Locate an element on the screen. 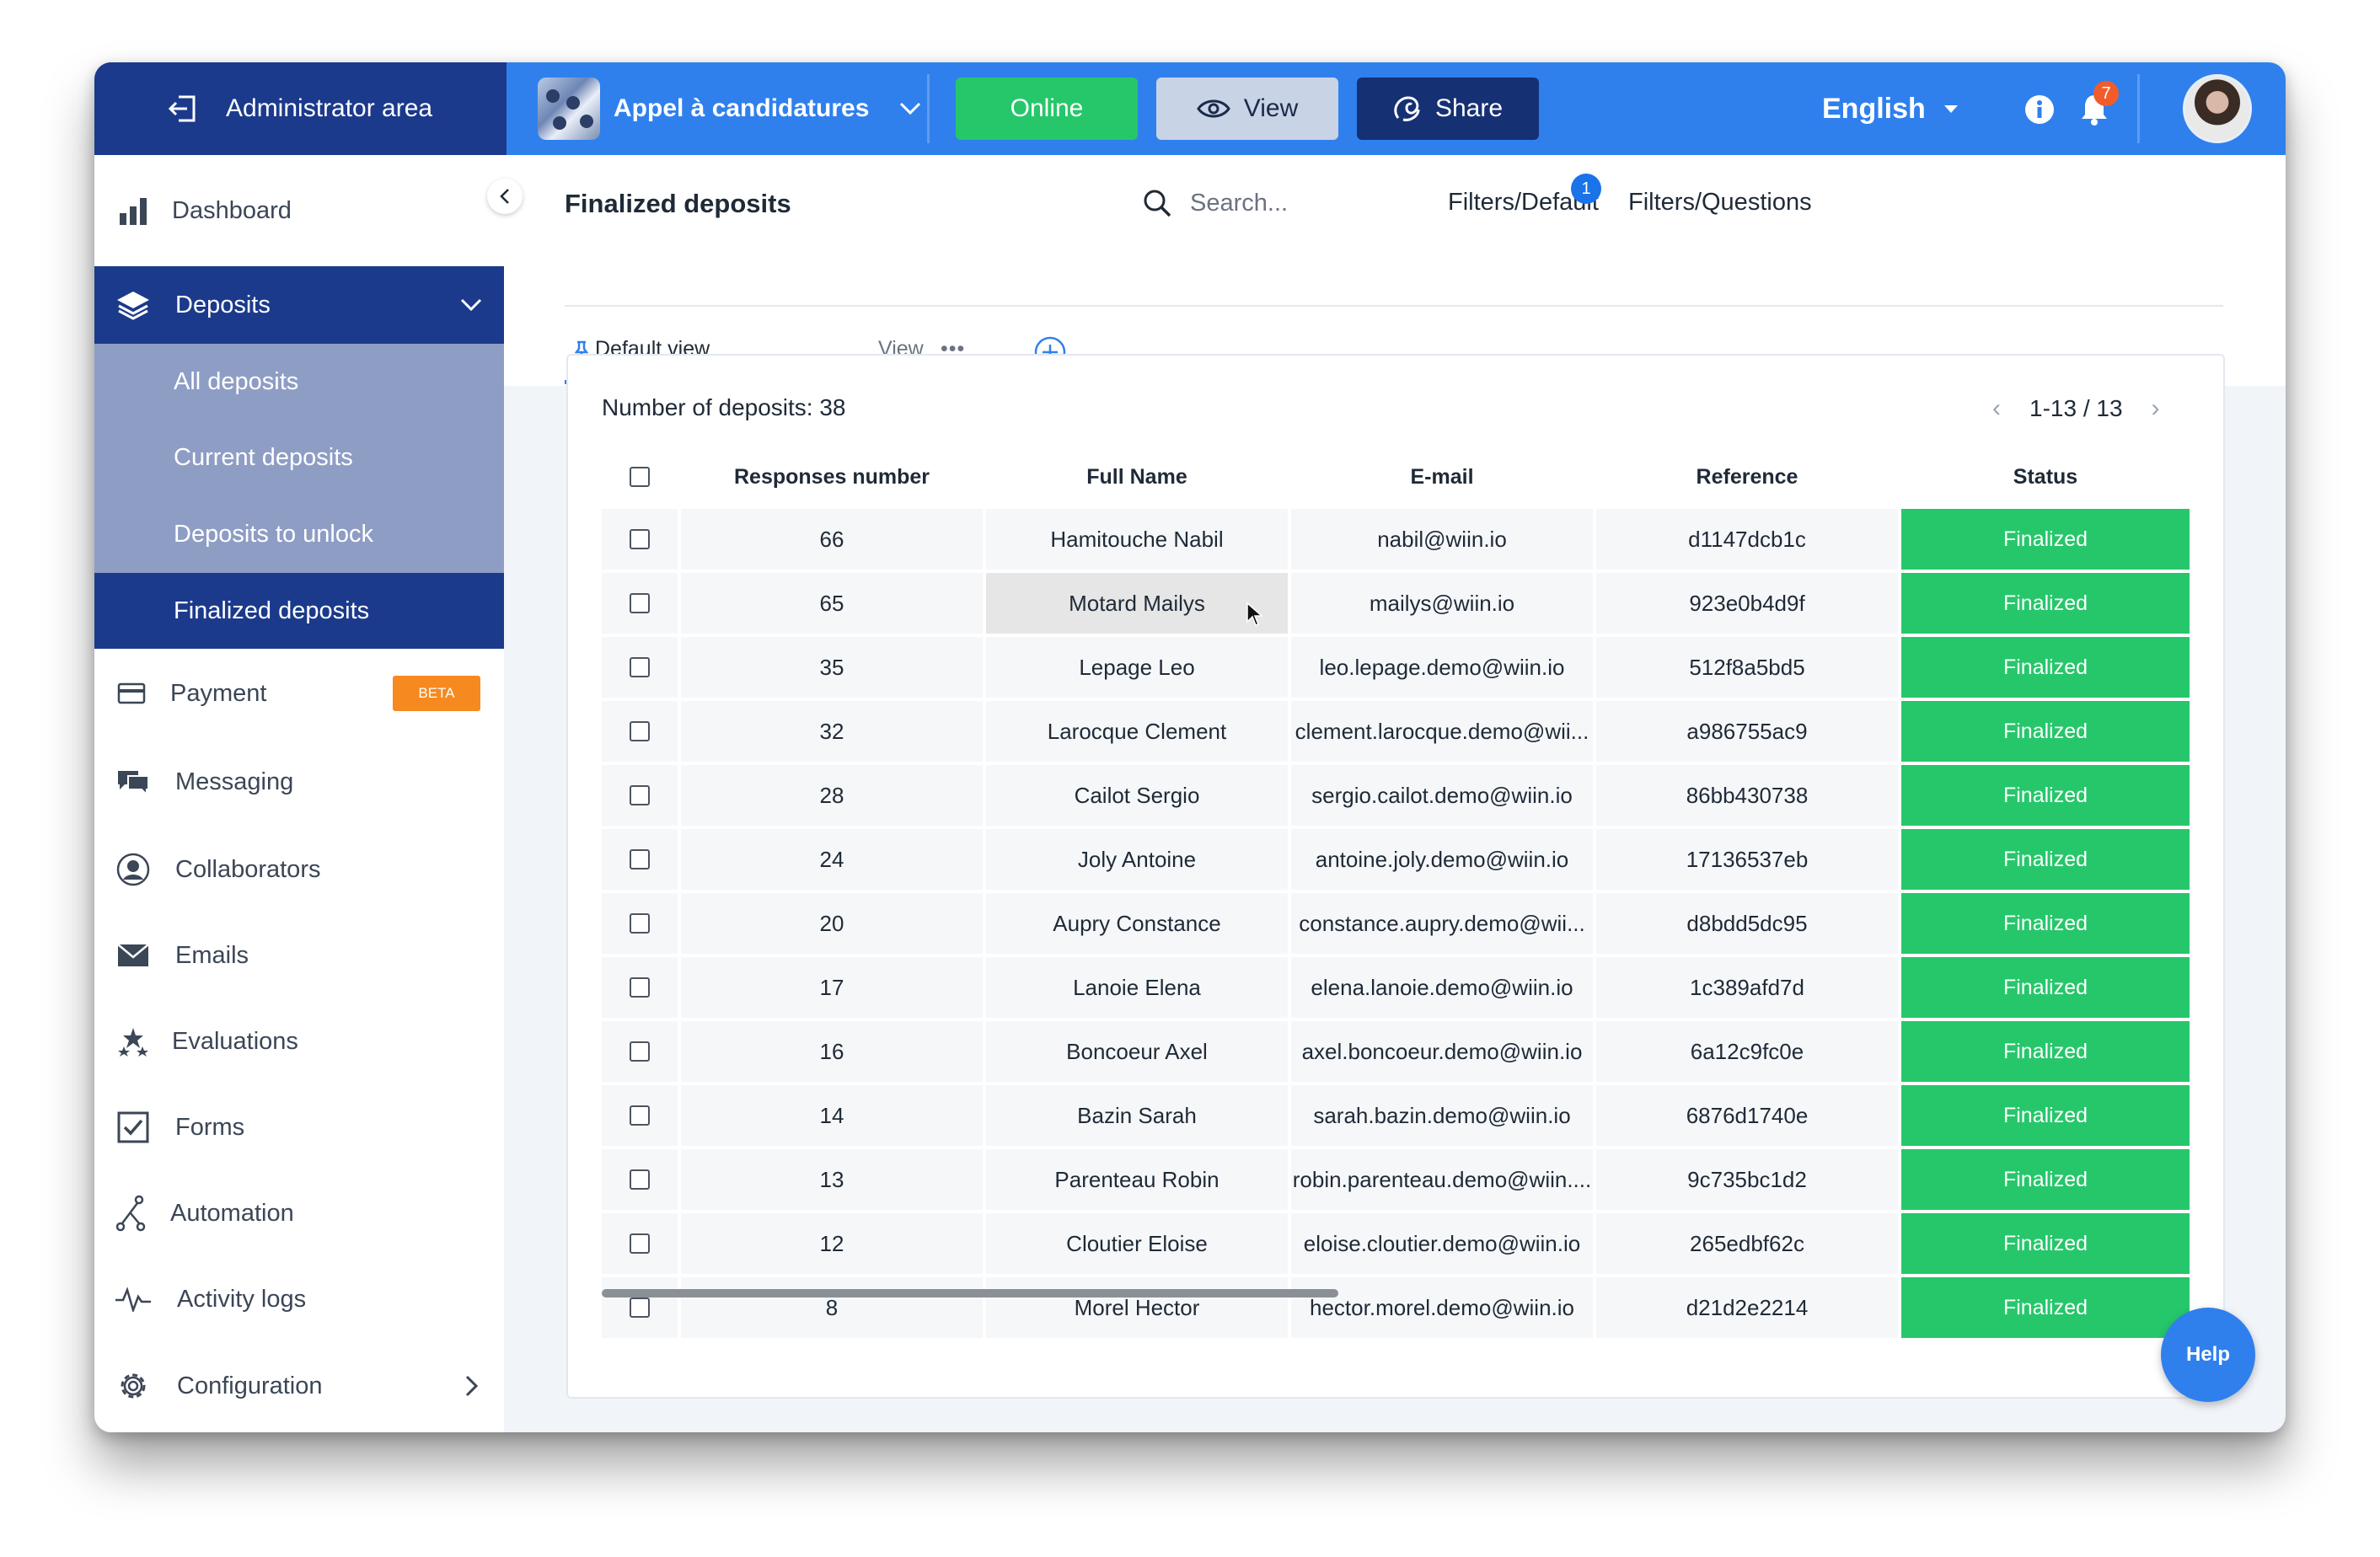 This screenshot has width=2380, height=1557. email-cell: hector.morel.demo@wiin.io is located at coordinates (1442, 1307).